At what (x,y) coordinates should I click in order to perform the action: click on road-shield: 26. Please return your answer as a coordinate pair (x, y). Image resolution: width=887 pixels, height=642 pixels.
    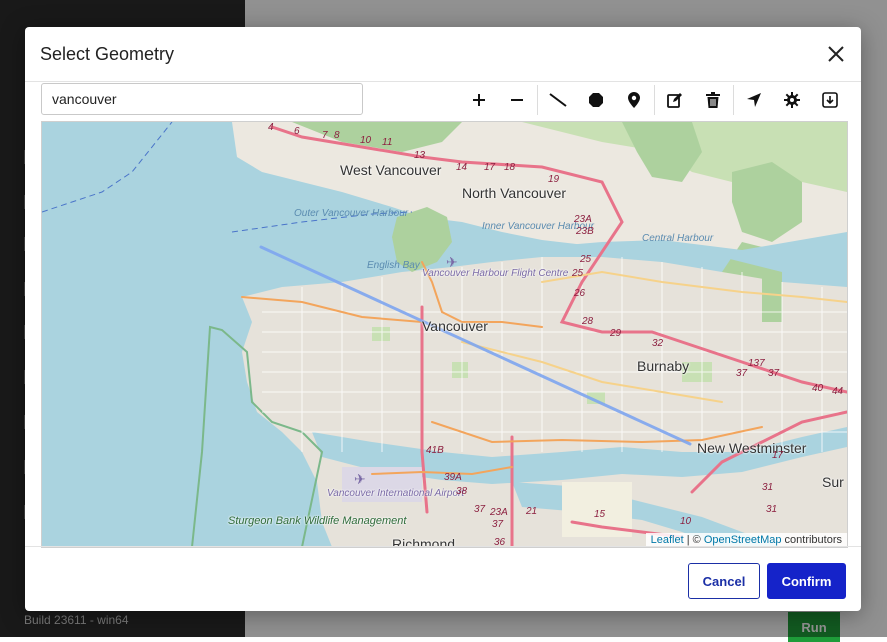
    Looking at the image, I should click on (580, 293).